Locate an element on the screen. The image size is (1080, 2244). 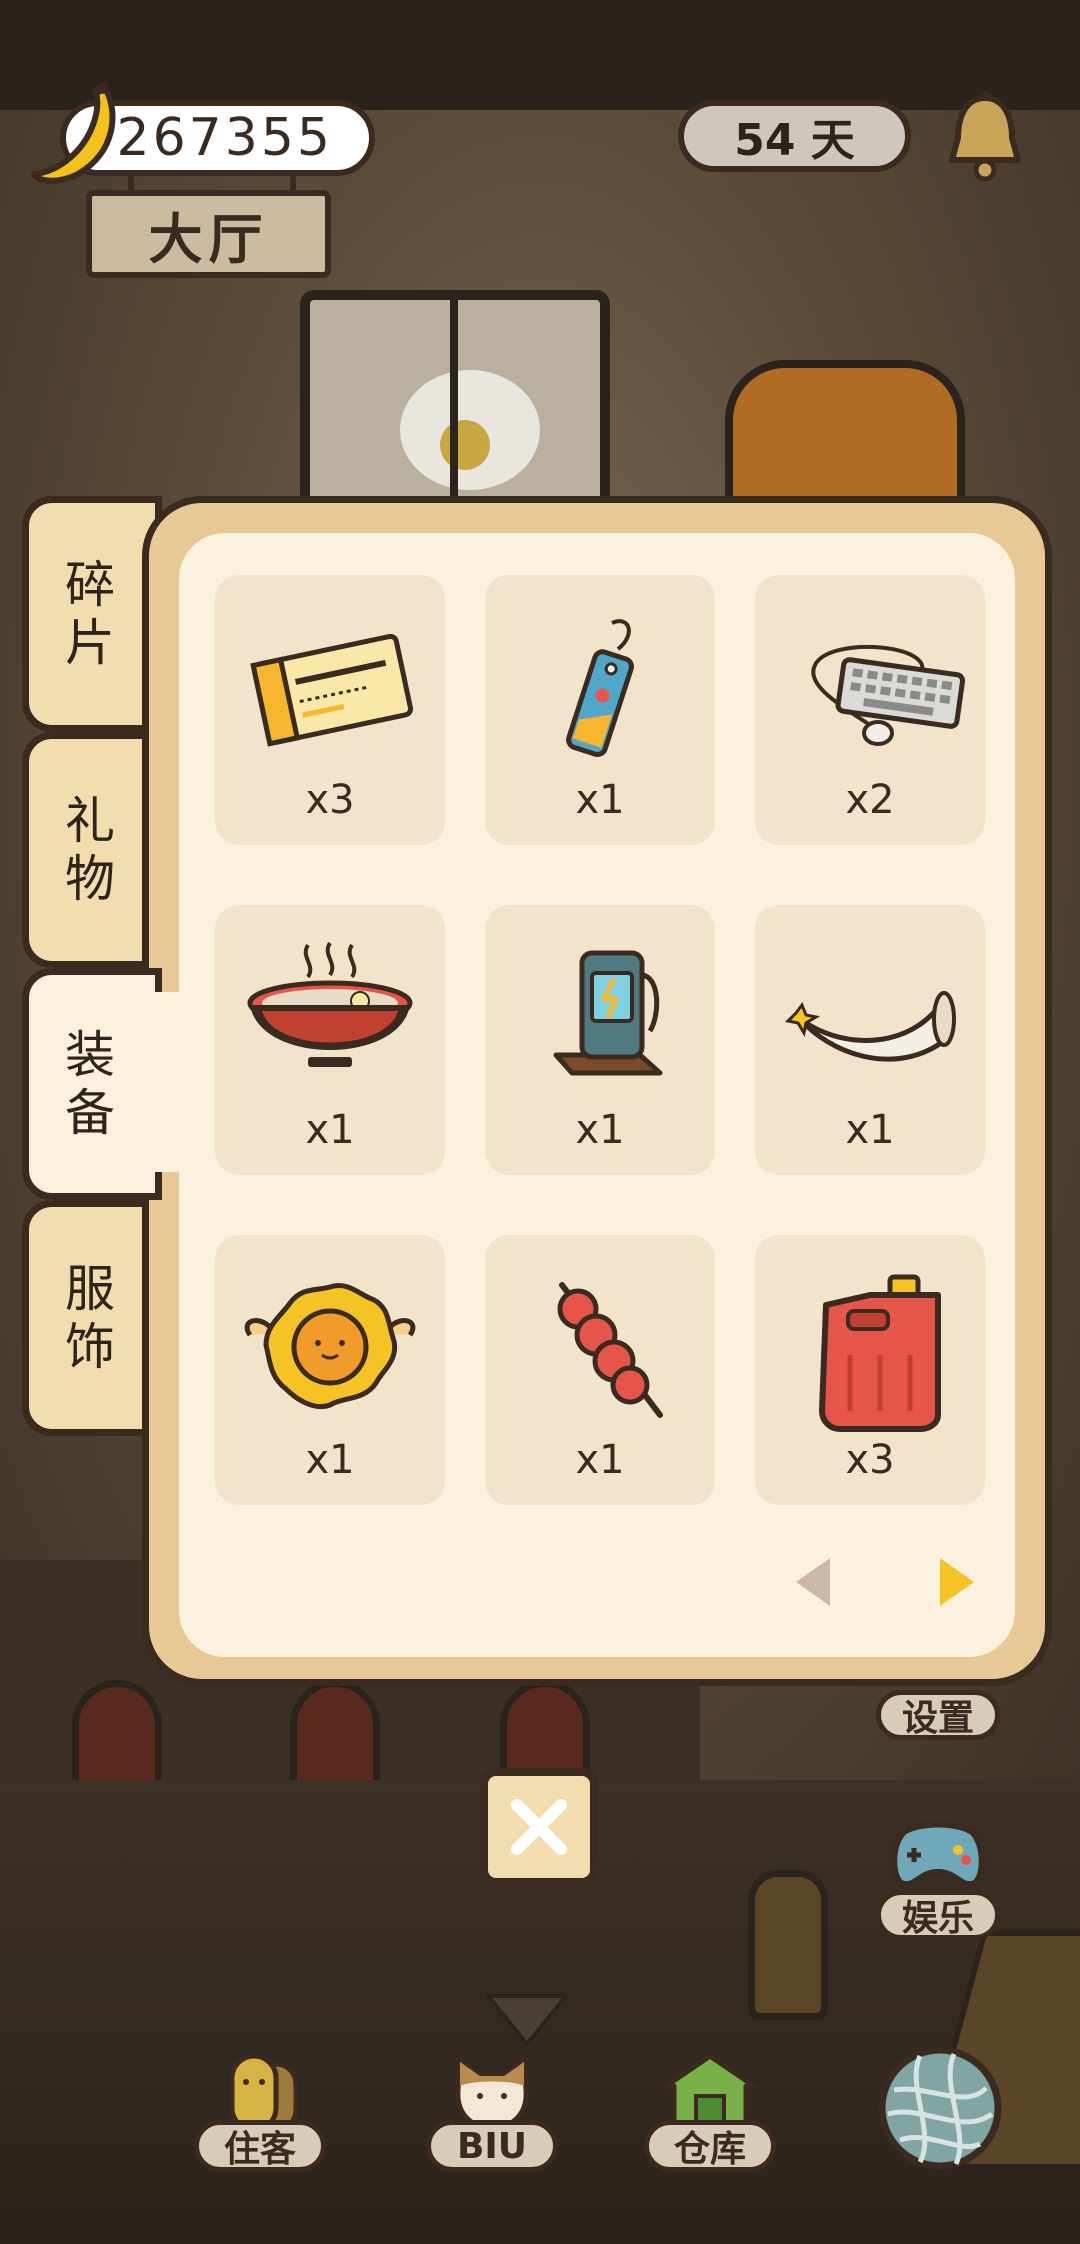
luggage-tag-icon is located at coordinates (600, 688).